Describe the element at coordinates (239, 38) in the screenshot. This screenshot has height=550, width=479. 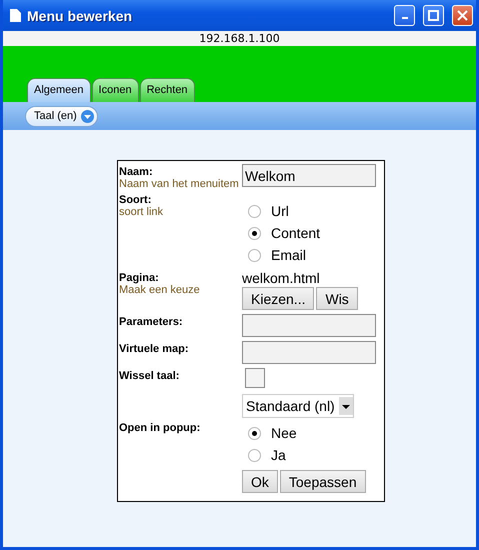
I see `address-text: 192.168.1.100` at that location.